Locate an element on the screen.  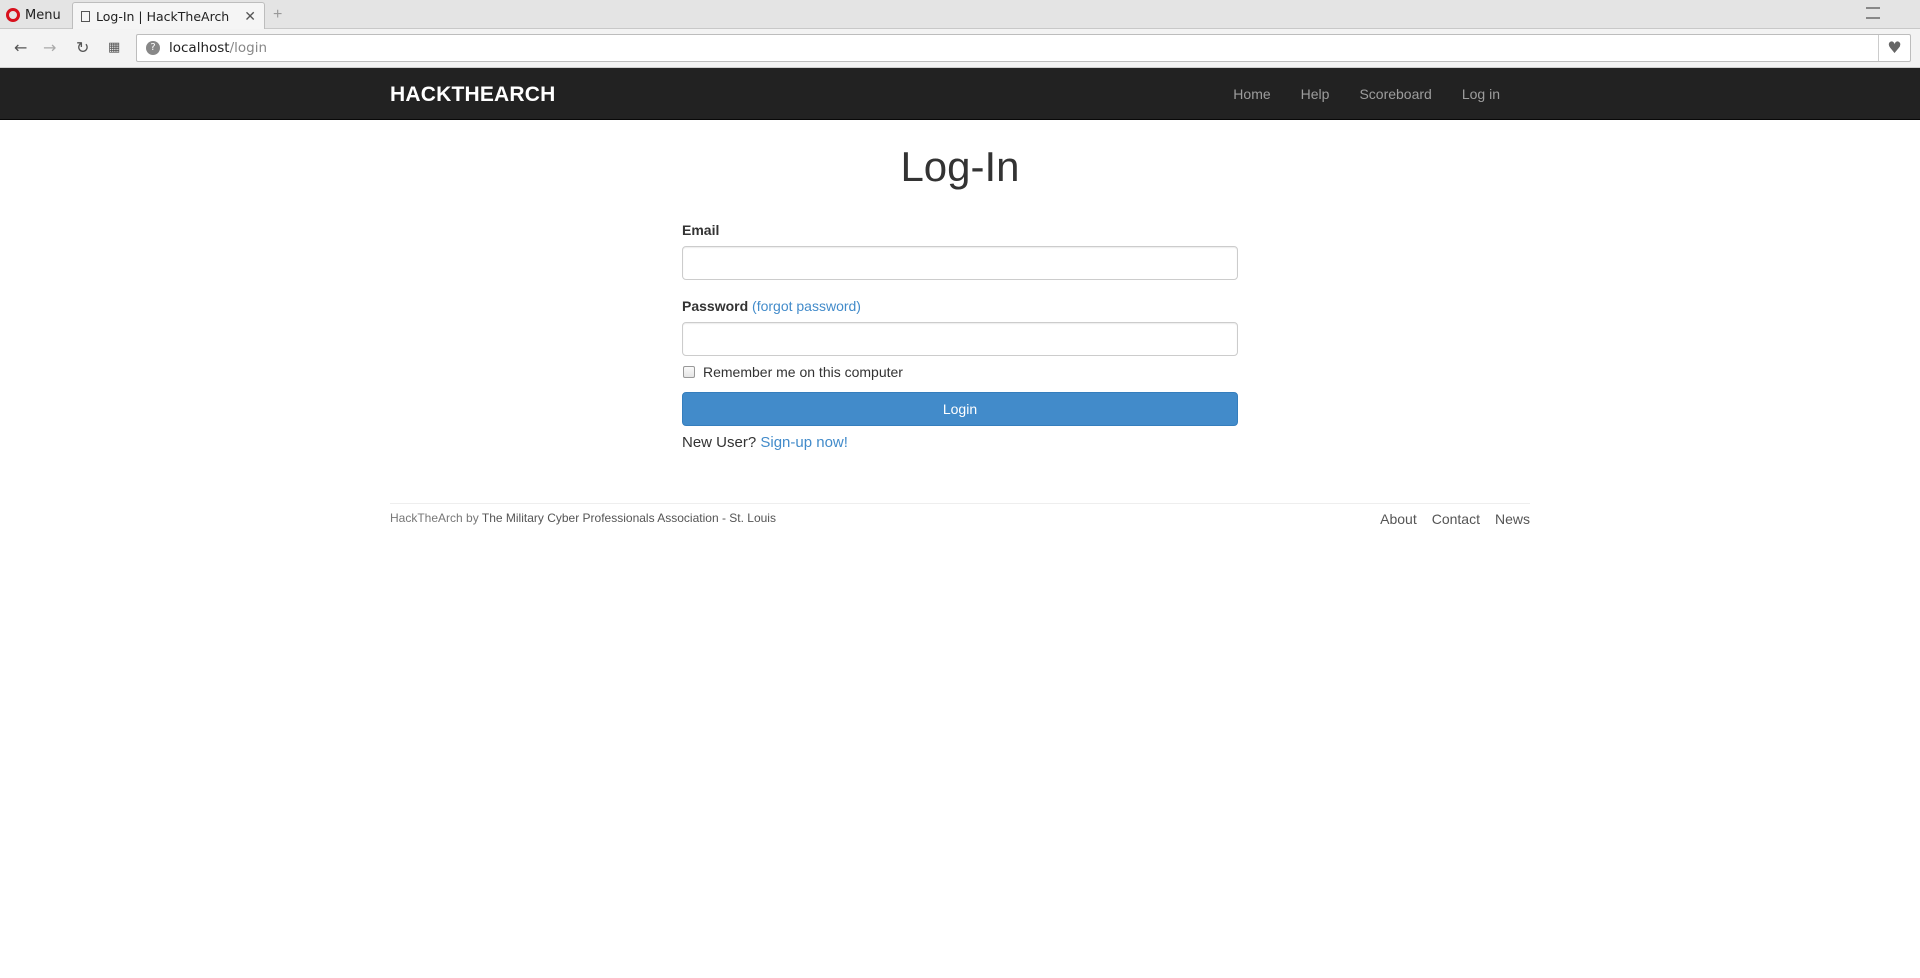
nav-home: Home is located at coordinates (1251, 94).